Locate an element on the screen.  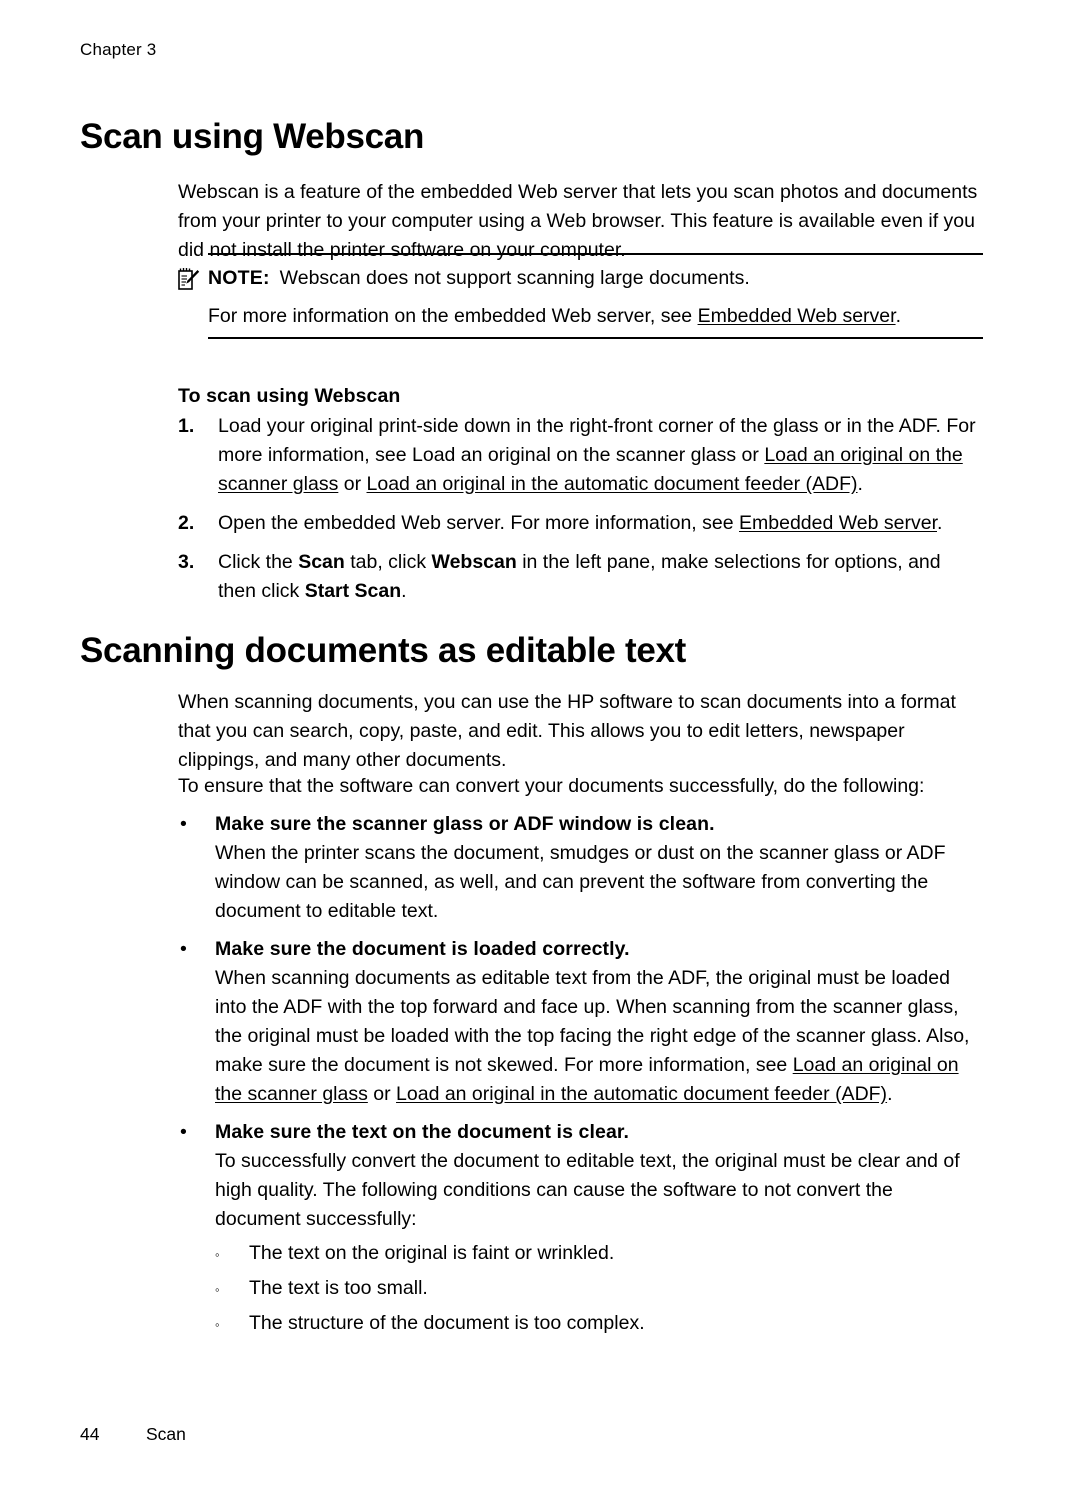
step-text: tab, click is located at coordinates (388, 562).